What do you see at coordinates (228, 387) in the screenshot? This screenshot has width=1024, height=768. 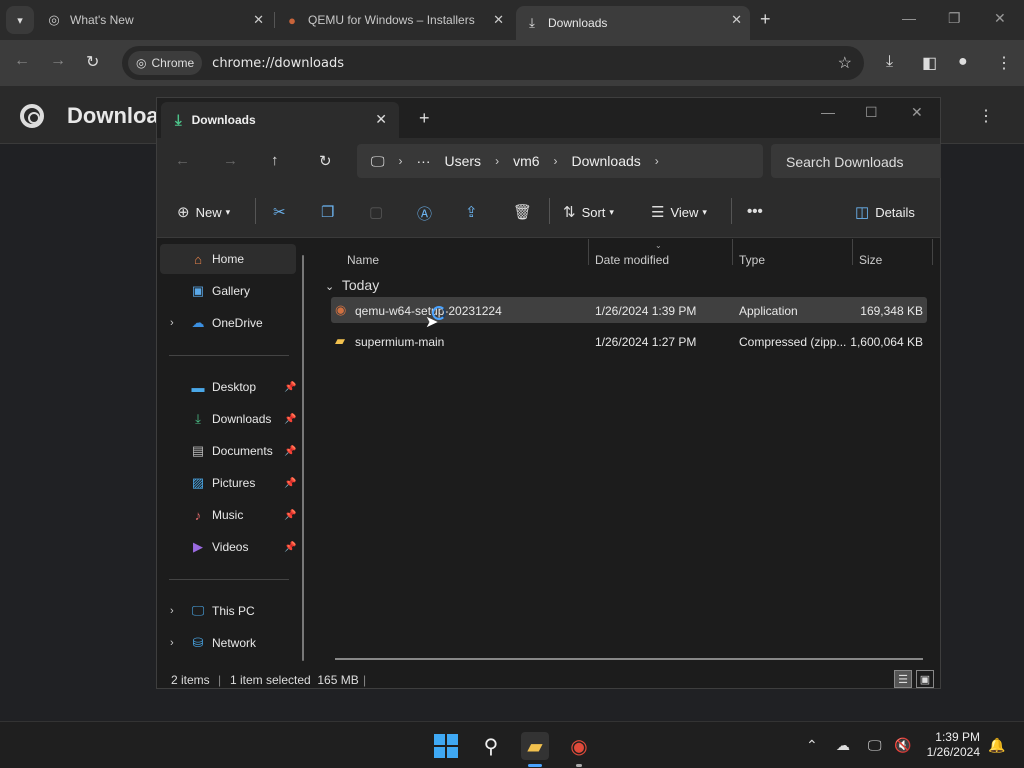 I see `nav-item-desktop: ▬ Desktop 📌` at bounding box center [228, 387].